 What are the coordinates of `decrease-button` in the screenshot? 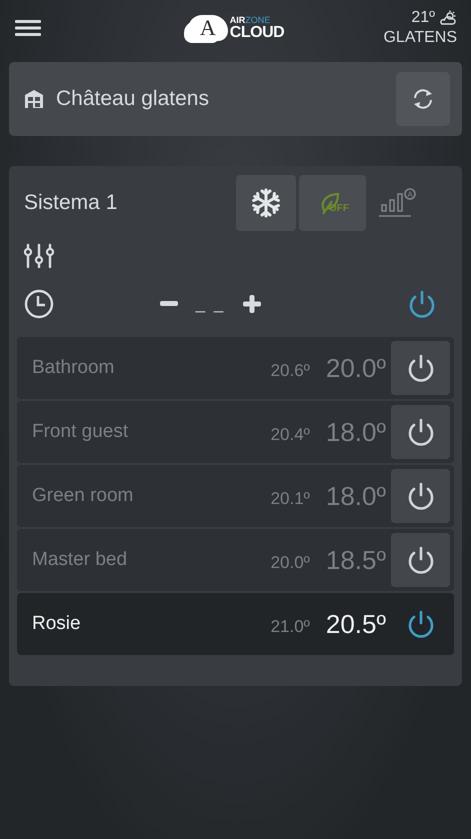 It's located at (169, 304).